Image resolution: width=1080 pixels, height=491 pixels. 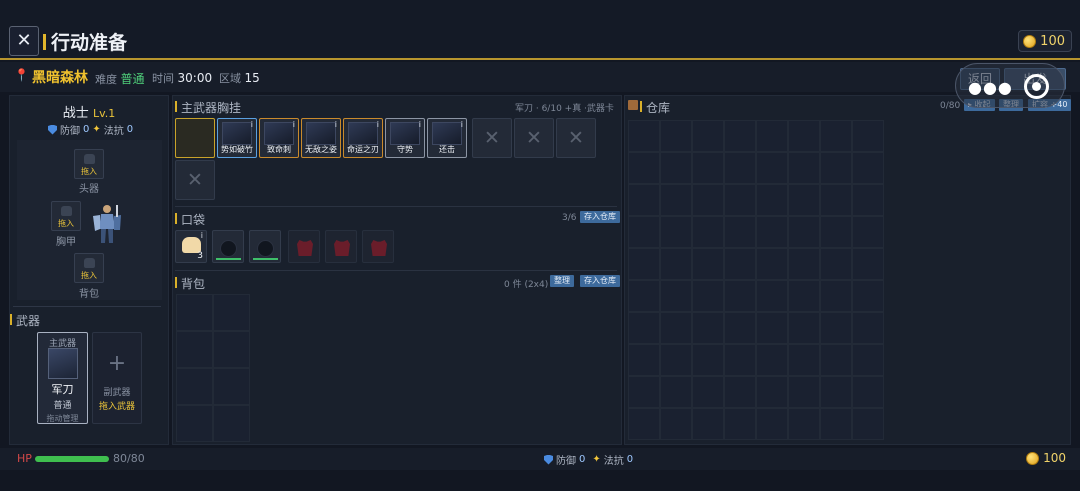 I want to click on weapon-card: i 无敌之姿, so click(x=321, y=138).